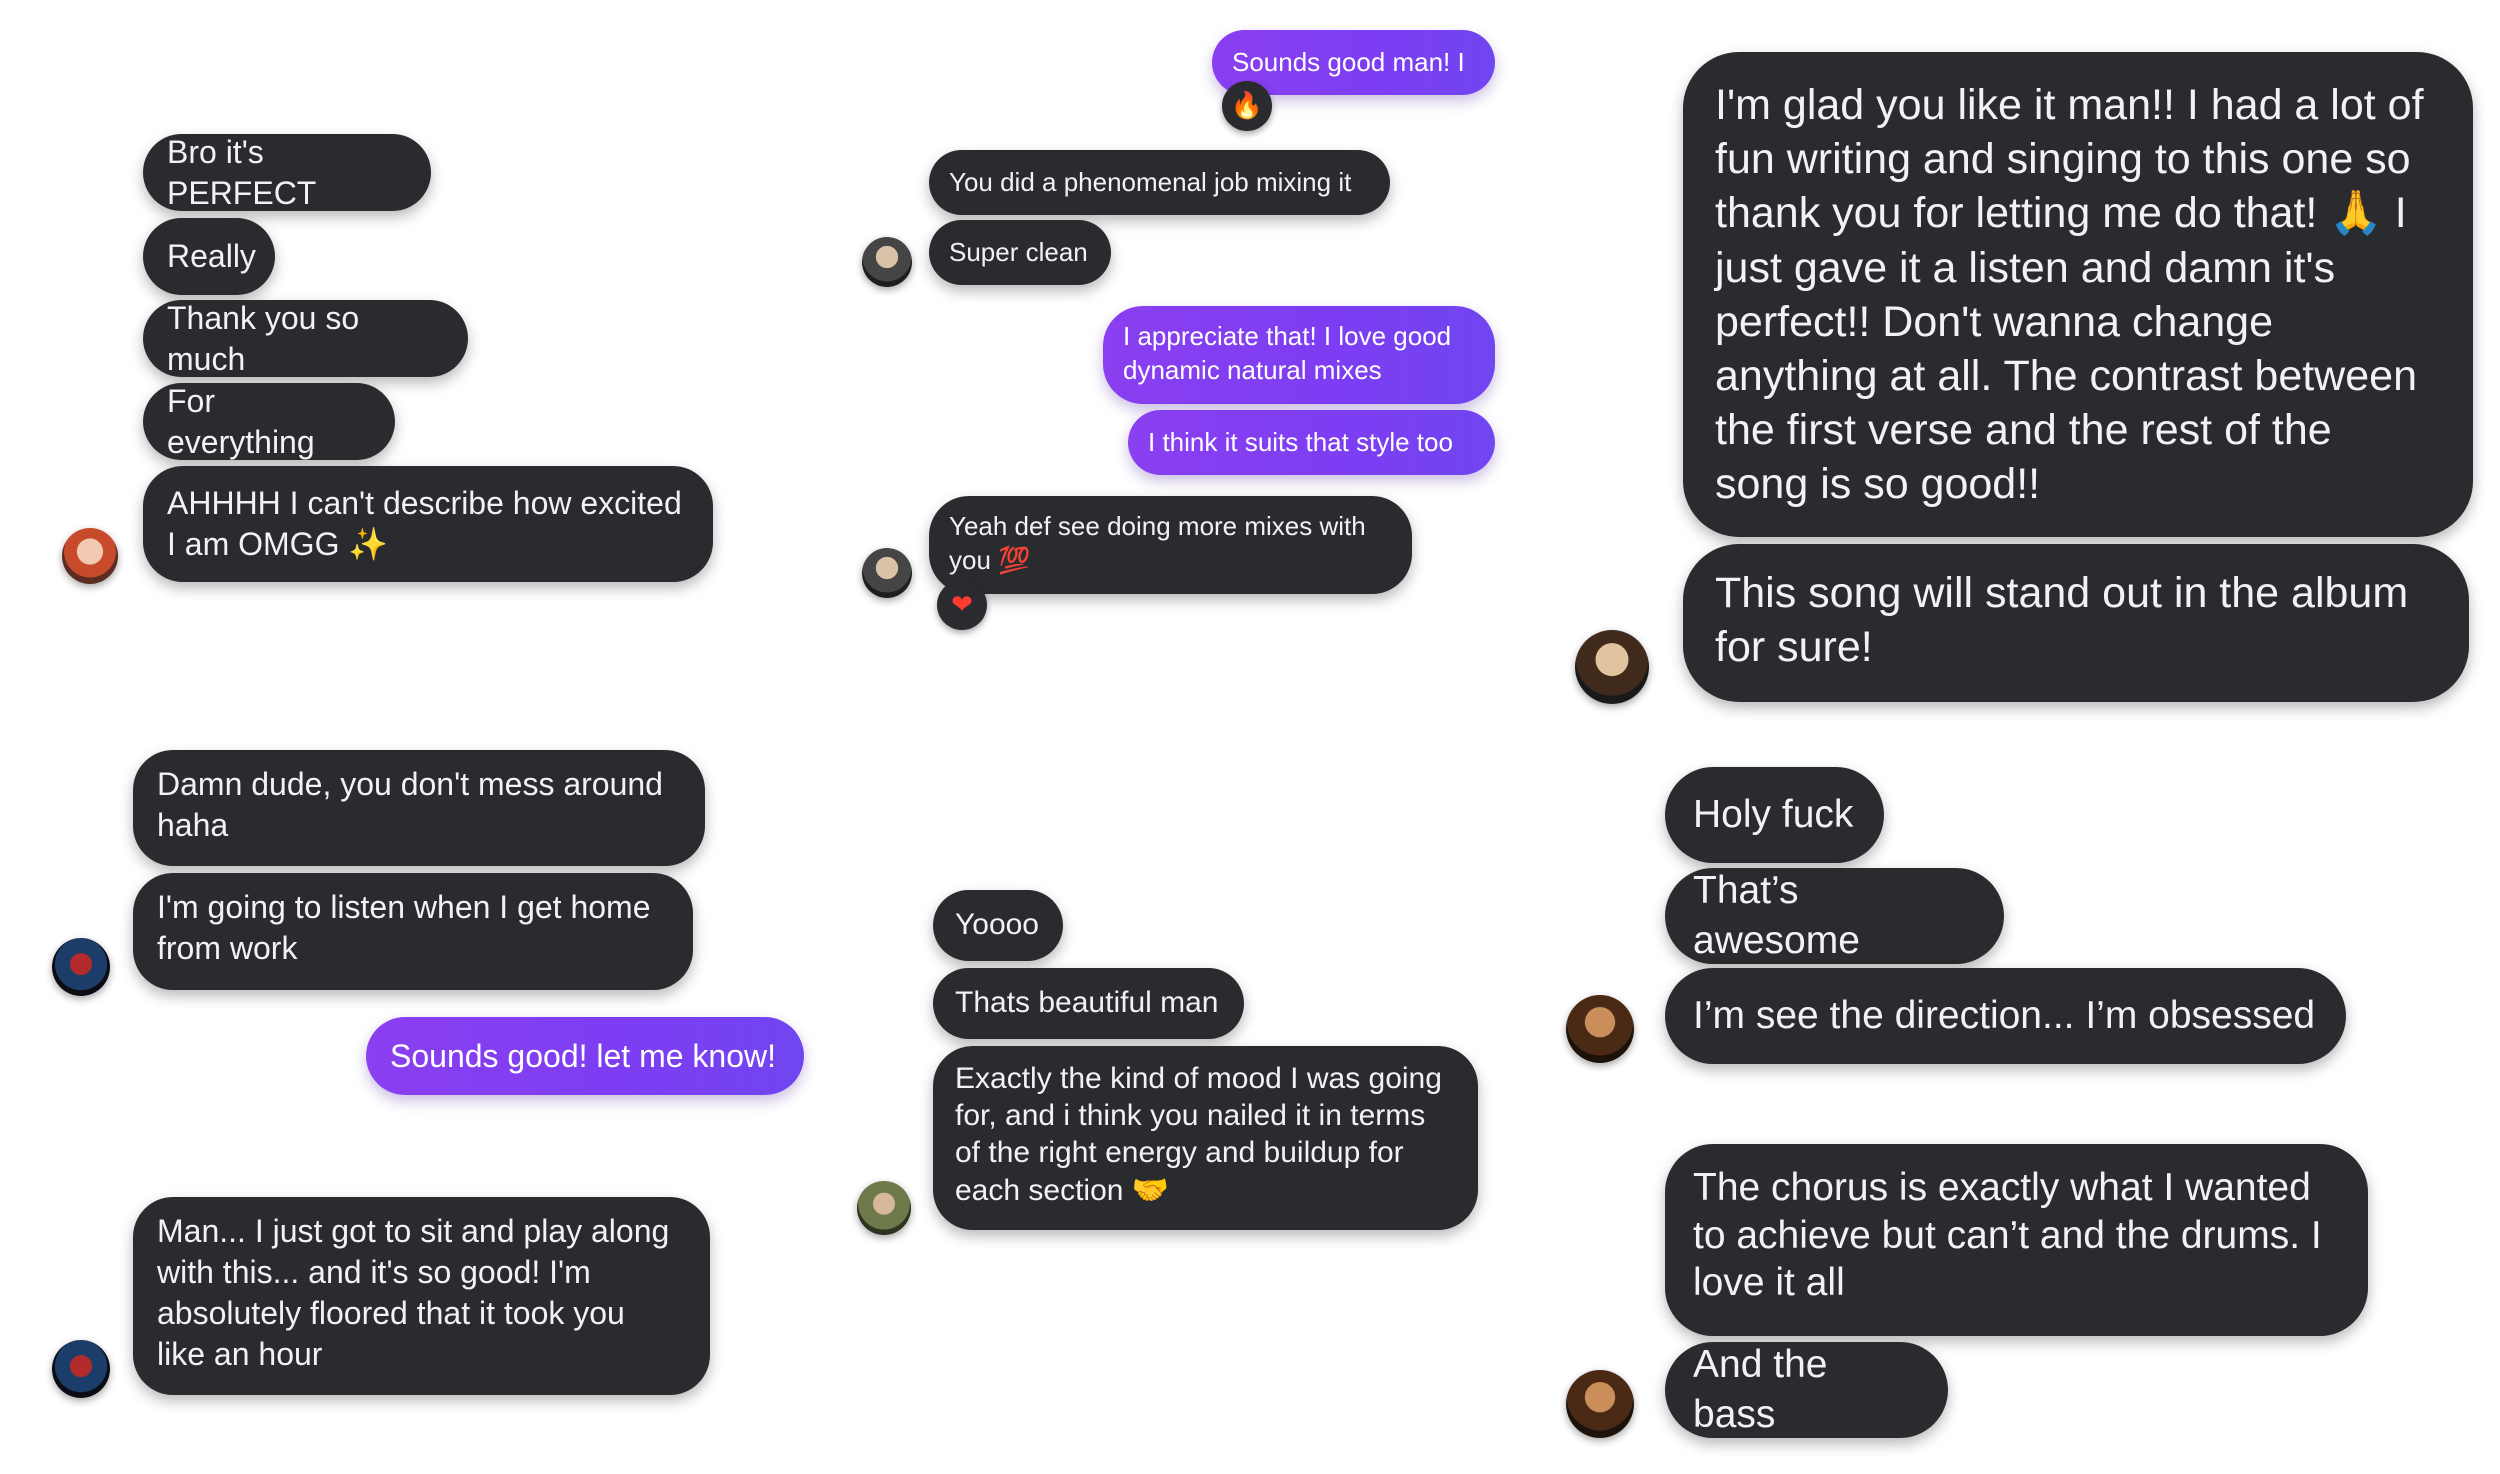 The height and width of the screenshot is (1474, 2500). Describe the element at coordinates (269, 421) in the screenshot. I see `message-bubble: For everything` at that location.